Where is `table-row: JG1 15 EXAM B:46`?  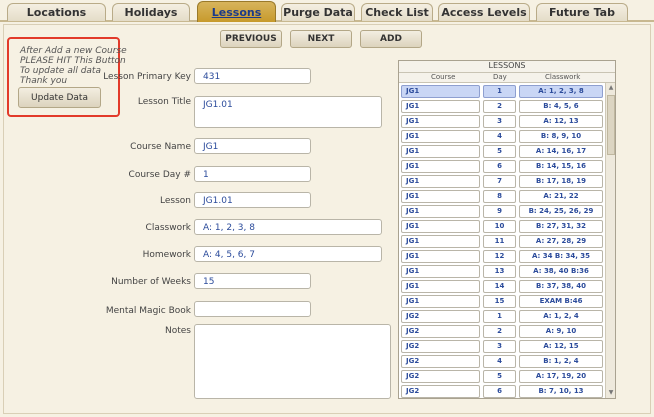
table-row: JG1 15 EXAM B:46 is located at coordinates (502, 301).